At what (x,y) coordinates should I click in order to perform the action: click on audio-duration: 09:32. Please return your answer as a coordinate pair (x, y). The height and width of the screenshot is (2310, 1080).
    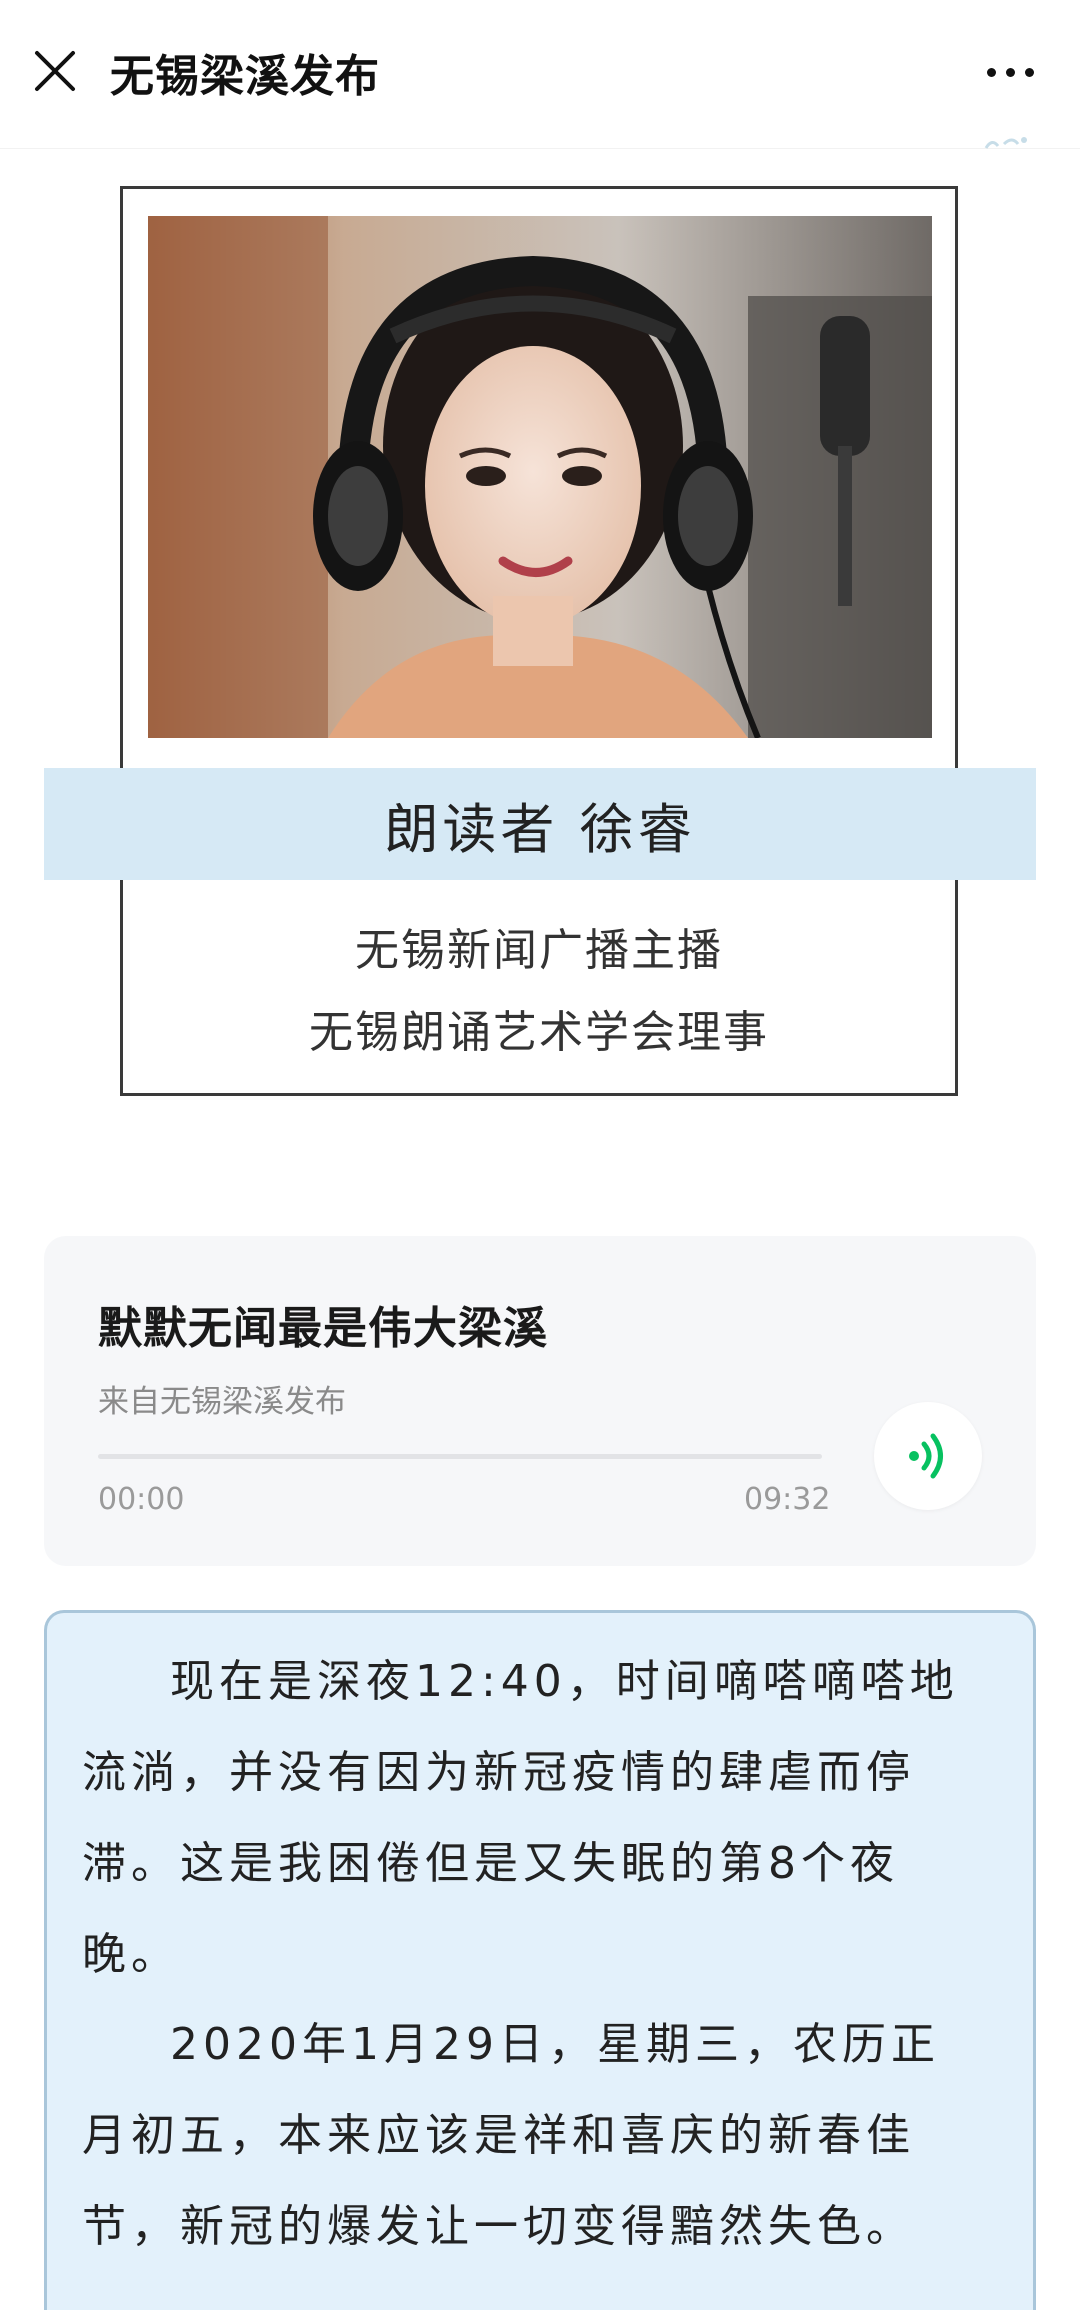
    Looking at the image, I should click on (787, 1499).